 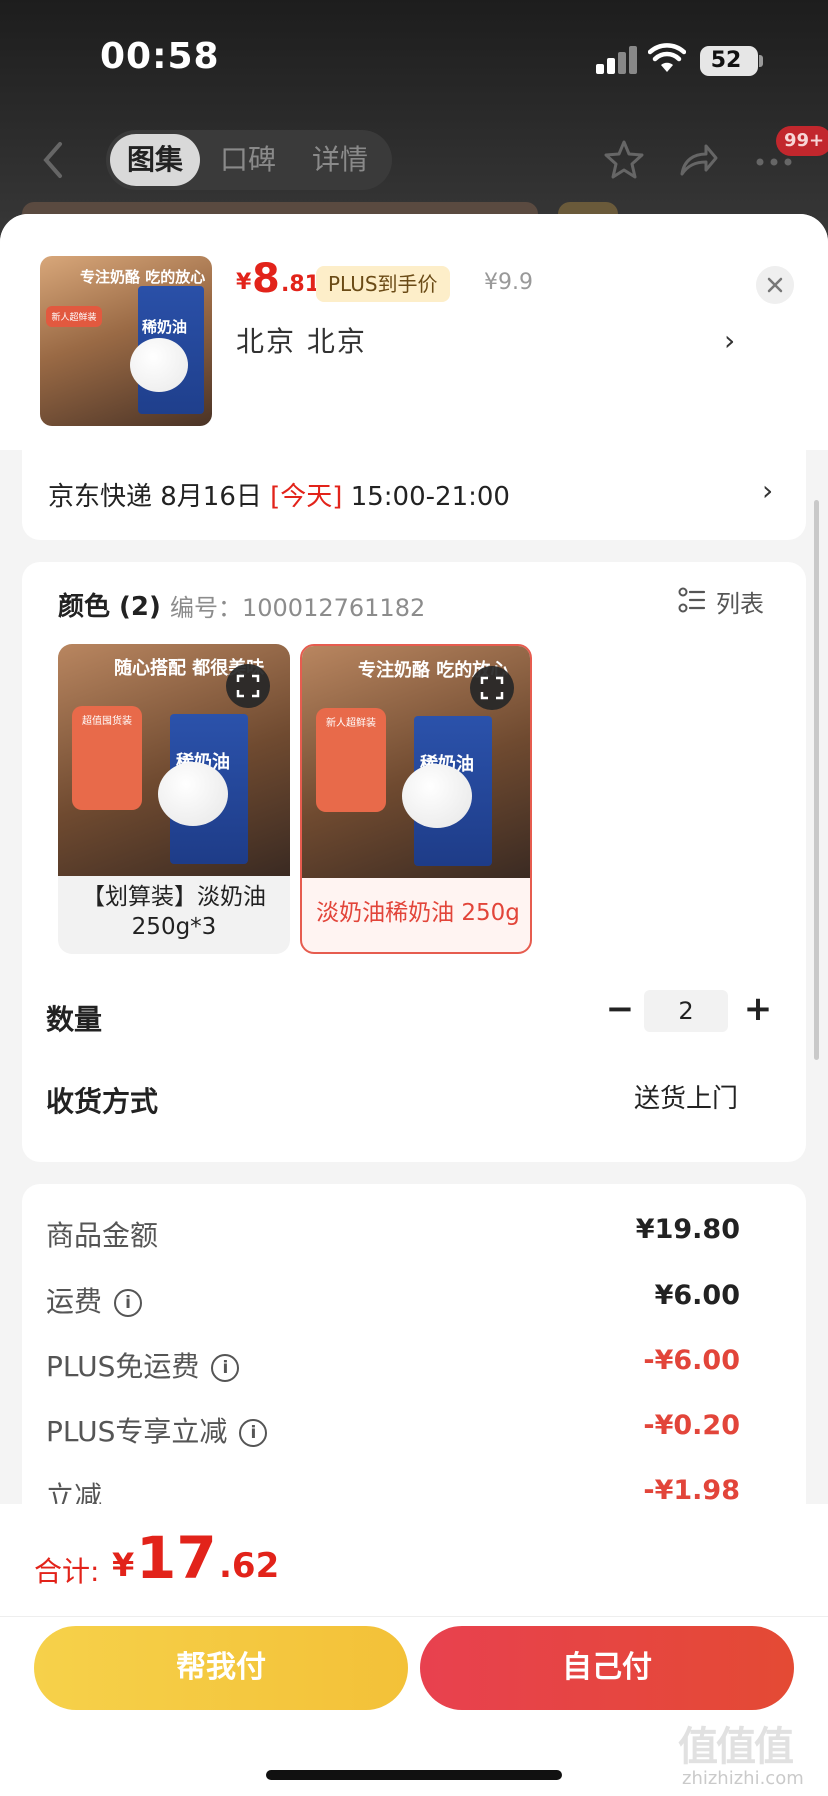 I want to click on tab-reviews: 口碑, so click(x=248, y=160).